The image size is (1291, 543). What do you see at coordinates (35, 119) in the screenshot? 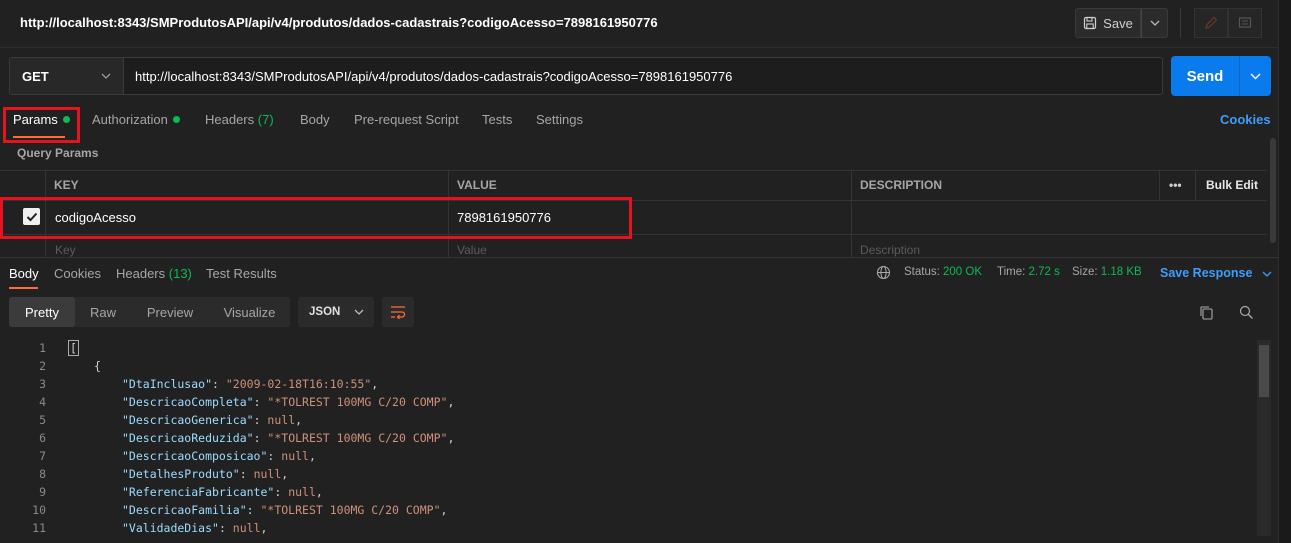
I see `tab-params-label: Params` at bounding box center [35, 119].